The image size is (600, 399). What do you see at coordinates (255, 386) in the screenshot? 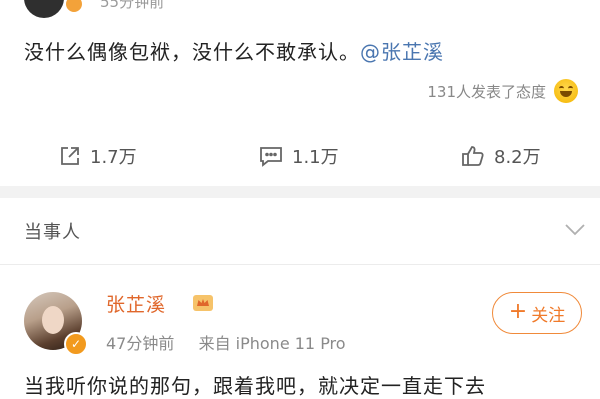
I see `reply-post-text: 当我听你说的那句，跟着我吧，就决定一直走下去` at bounding box center [255, 386].